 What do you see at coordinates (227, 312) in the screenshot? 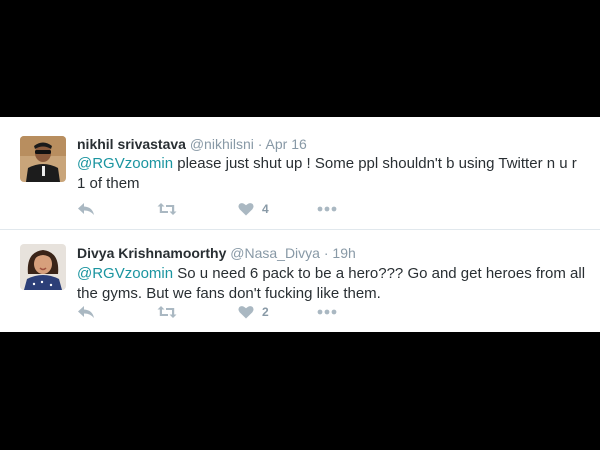
I see `tweet-actions: 2` at bounding box center [227, 312].